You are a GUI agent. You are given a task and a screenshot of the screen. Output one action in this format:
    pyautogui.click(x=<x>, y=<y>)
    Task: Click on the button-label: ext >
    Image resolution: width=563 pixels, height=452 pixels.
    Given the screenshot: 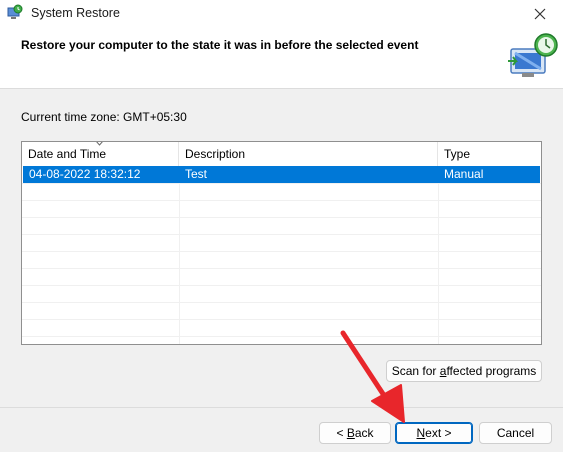 What is the action you would take?
    pyautogui.click(x=438, y=433)
    